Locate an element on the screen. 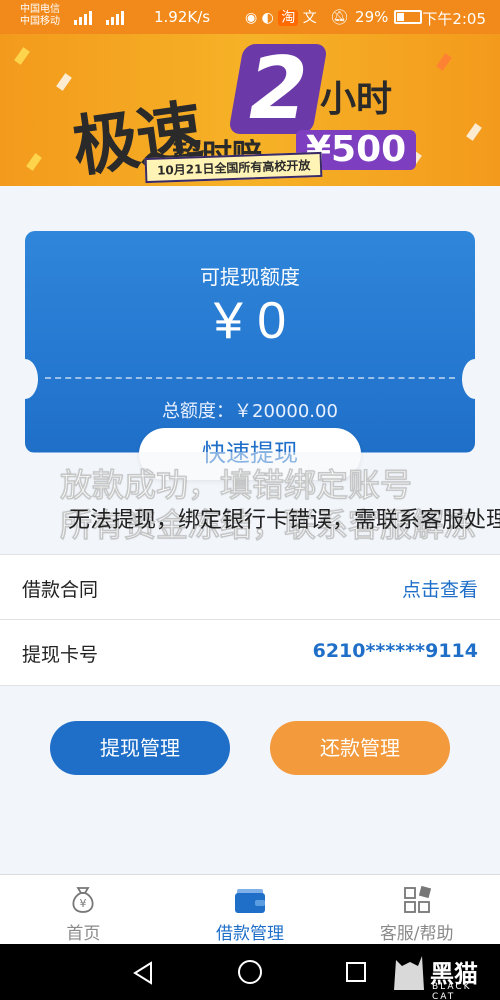 Image resolution: width=500 pixels, height=1000 pixels. watermark-line-2: 所有资金冻结，联系客服解冻 is located at coordinates (268, 525).